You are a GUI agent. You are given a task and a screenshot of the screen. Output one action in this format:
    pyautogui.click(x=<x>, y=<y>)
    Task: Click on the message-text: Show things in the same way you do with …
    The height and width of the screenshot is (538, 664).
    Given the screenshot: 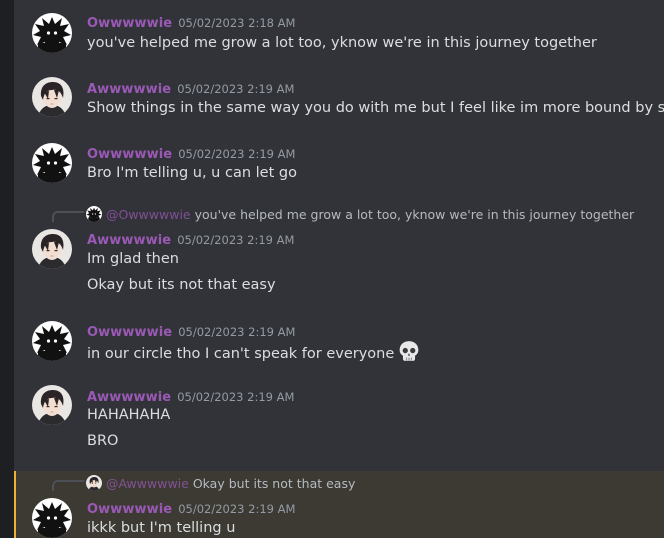 What is the action you would take?
    pyautogui.click(x=375, y=108)
    